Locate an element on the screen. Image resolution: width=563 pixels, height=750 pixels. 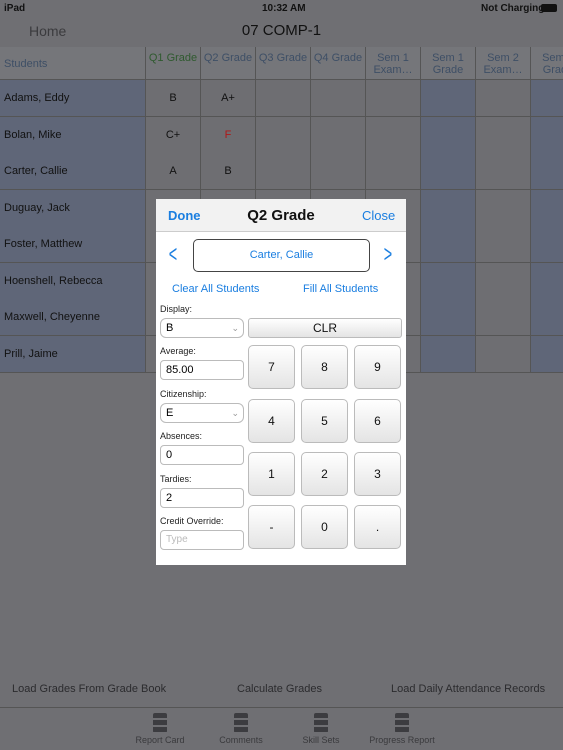
average-label: Average: is located at coordinates (178, 351).